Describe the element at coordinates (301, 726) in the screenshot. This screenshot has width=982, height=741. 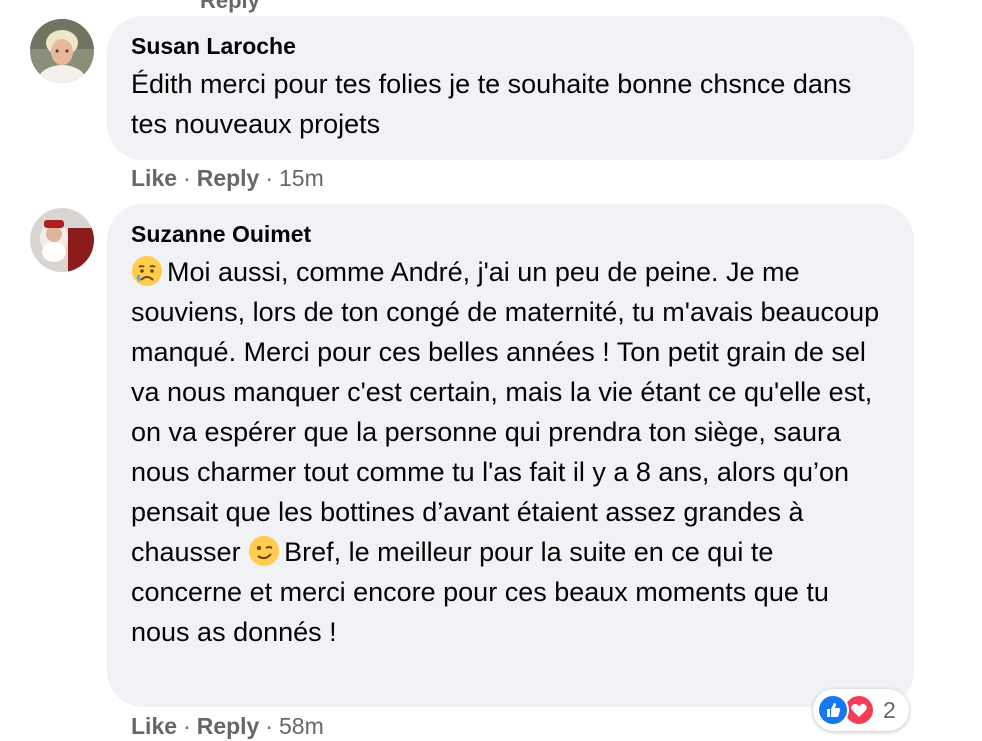
I see `comment-timestamp: 58m` at that location.